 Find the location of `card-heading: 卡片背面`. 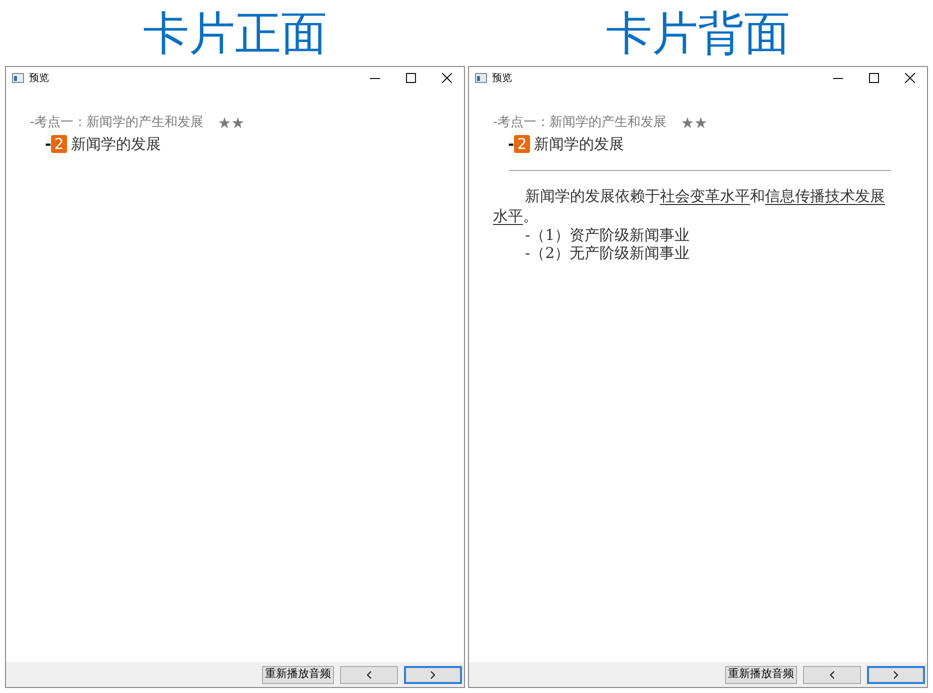

card-heading: 卡片背面 is located at coordinates (698, 33).